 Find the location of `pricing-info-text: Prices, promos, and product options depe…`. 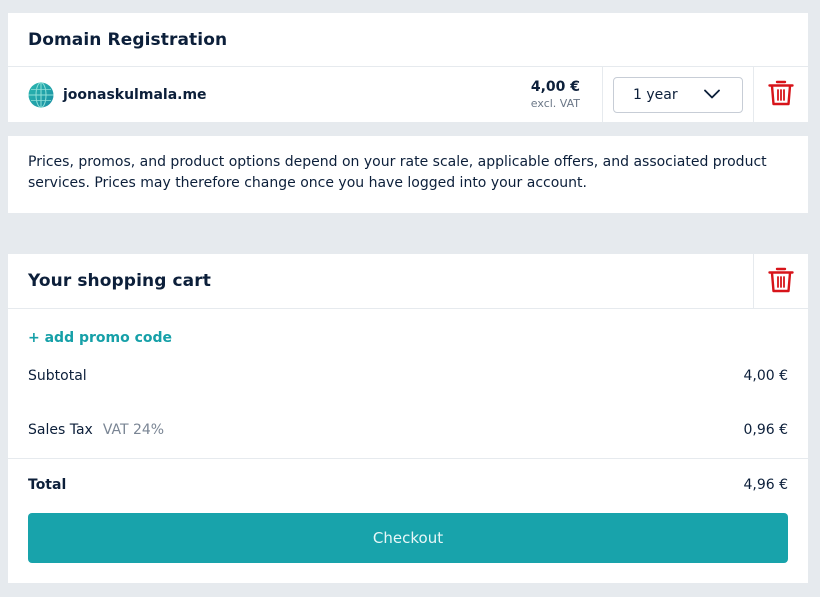

pricing-info-text: Prices, promos, and product options depe… is located at coordinates (397, 172).